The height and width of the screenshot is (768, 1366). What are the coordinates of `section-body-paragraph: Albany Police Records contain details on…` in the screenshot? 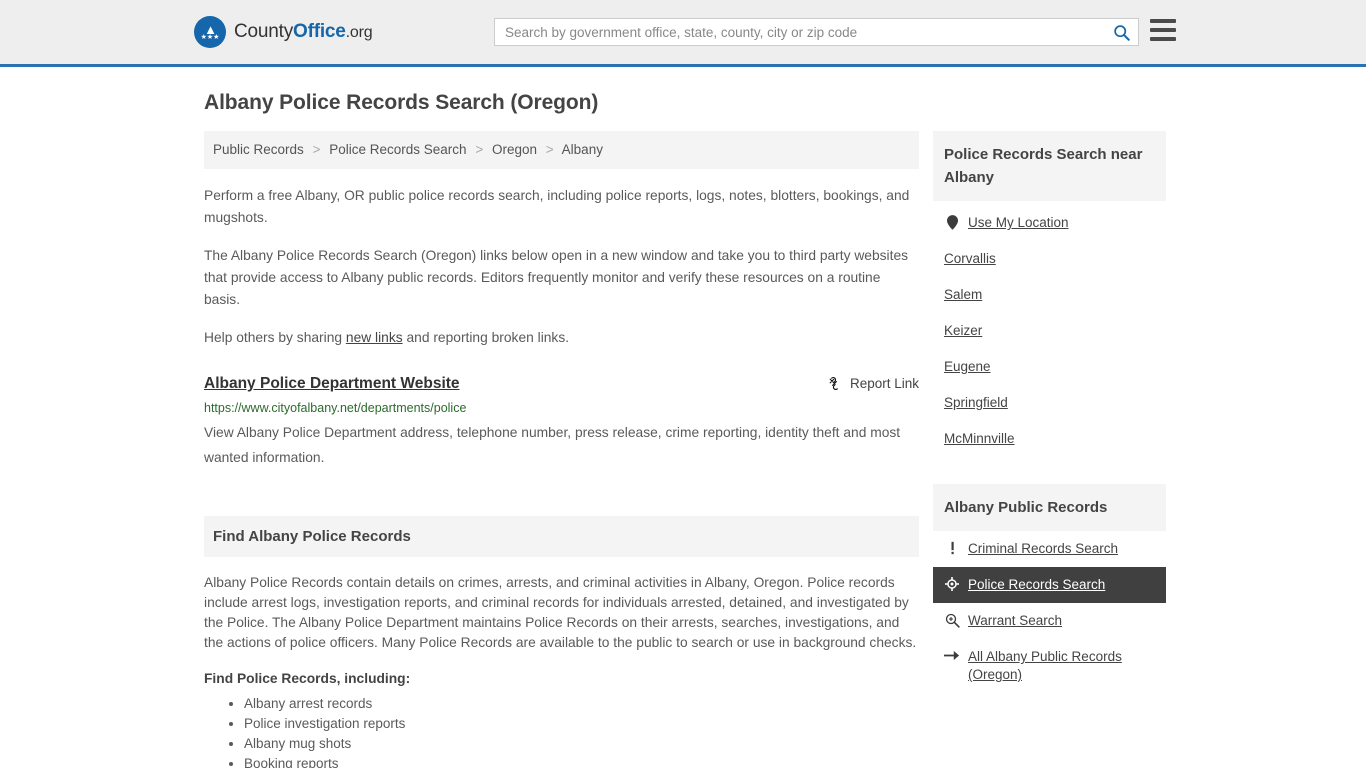 It's located at (560, 612).